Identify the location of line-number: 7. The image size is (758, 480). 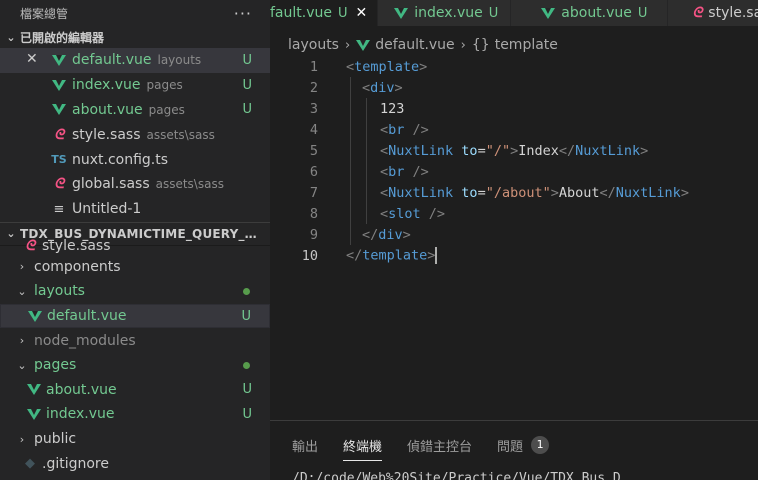
(313, 192).